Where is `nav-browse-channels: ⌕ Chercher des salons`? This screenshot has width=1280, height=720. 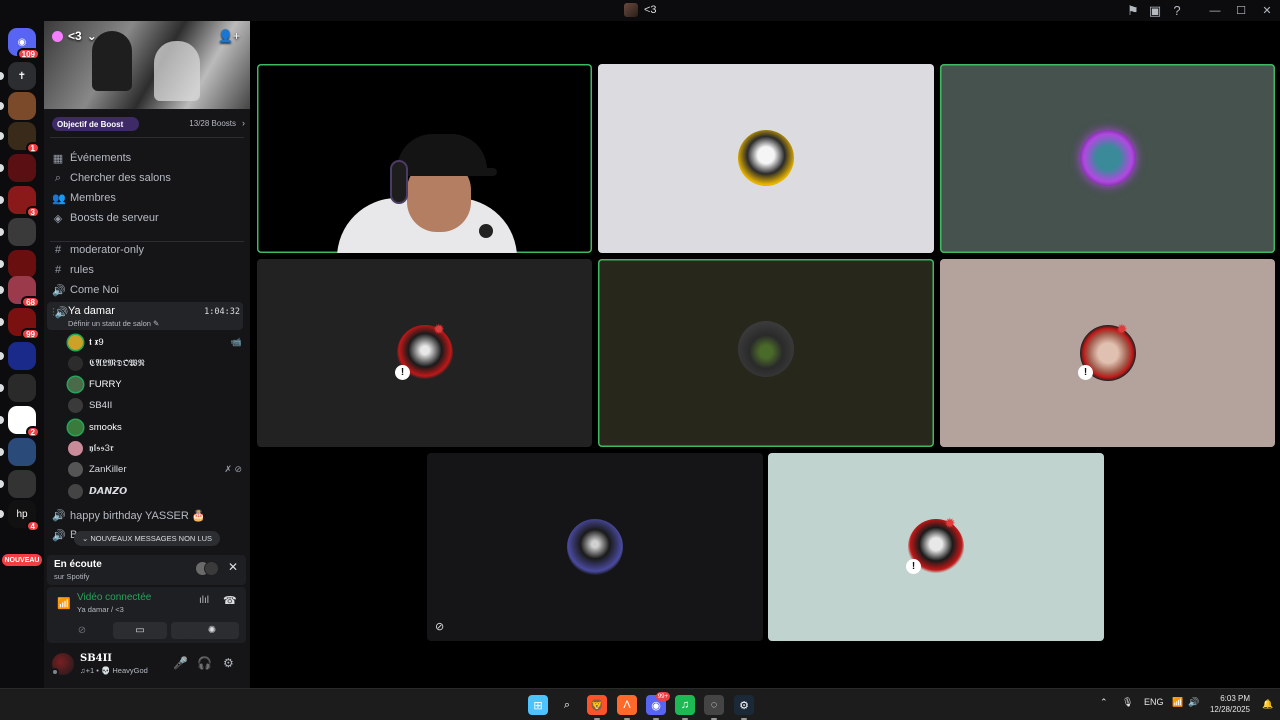
nav-browse-channels: ⌕ Chercher des salons is located at coordinates (147, 178).